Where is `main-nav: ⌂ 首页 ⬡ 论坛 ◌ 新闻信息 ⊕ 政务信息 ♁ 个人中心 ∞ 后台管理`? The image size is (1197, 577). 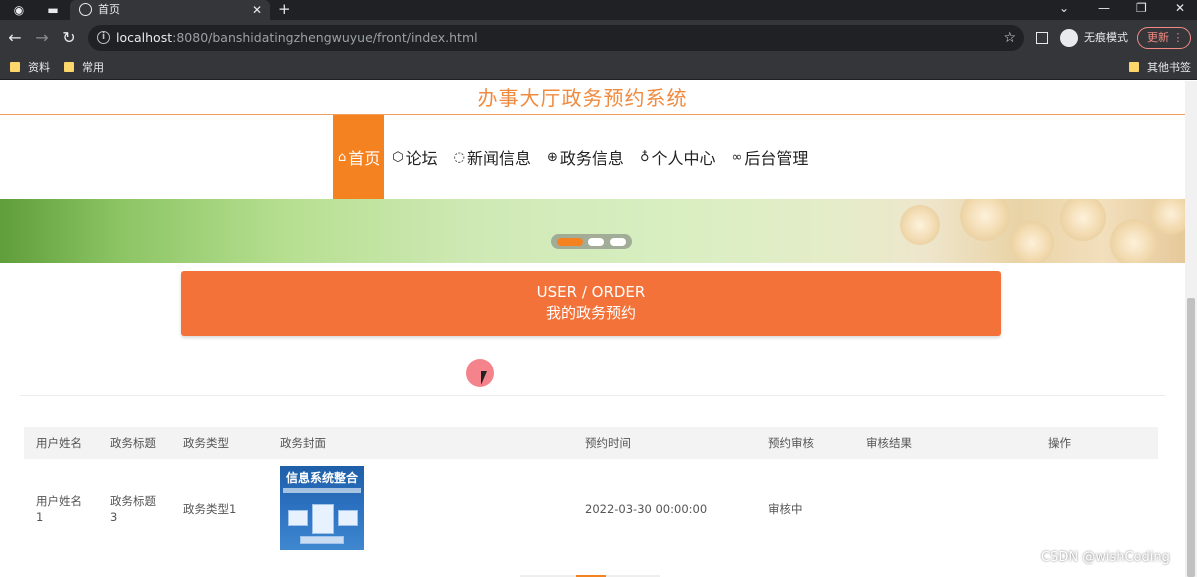
main-nav: ⌂ 首页 ⬡ 论坛 ◌ 新闻信息 ⊕ 政务信息 ♁ 个人中心 ∞ 后台管理 is located at coordinates (574, 157).